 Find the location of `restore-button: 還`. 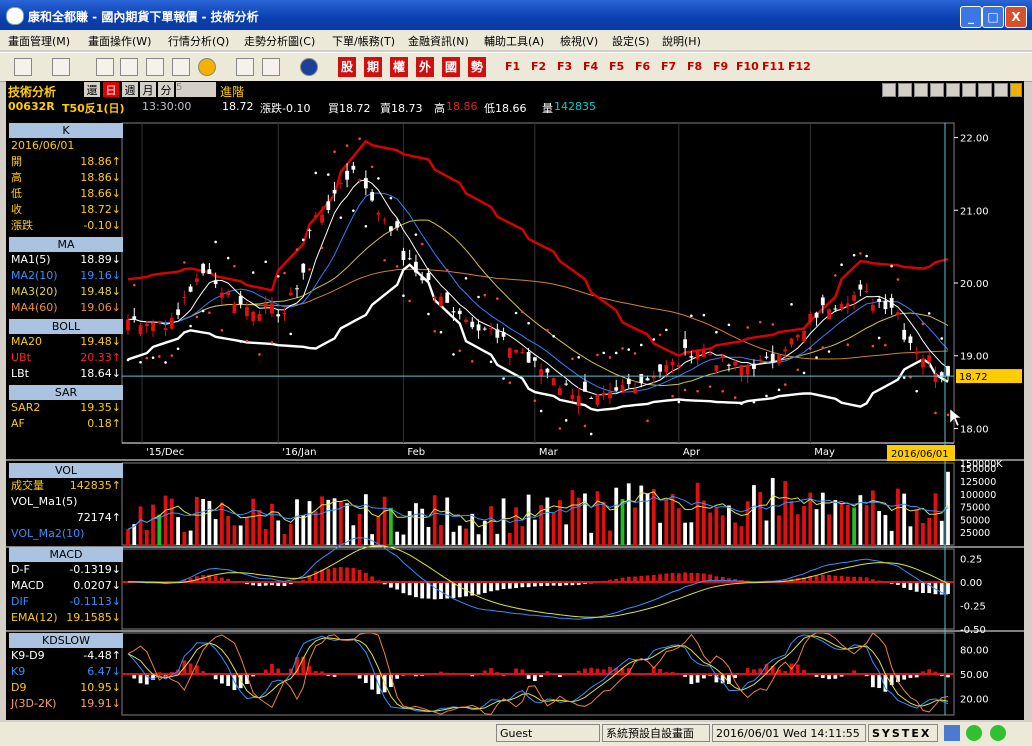

restore-button: 還 is located at coordinates (92, 89).